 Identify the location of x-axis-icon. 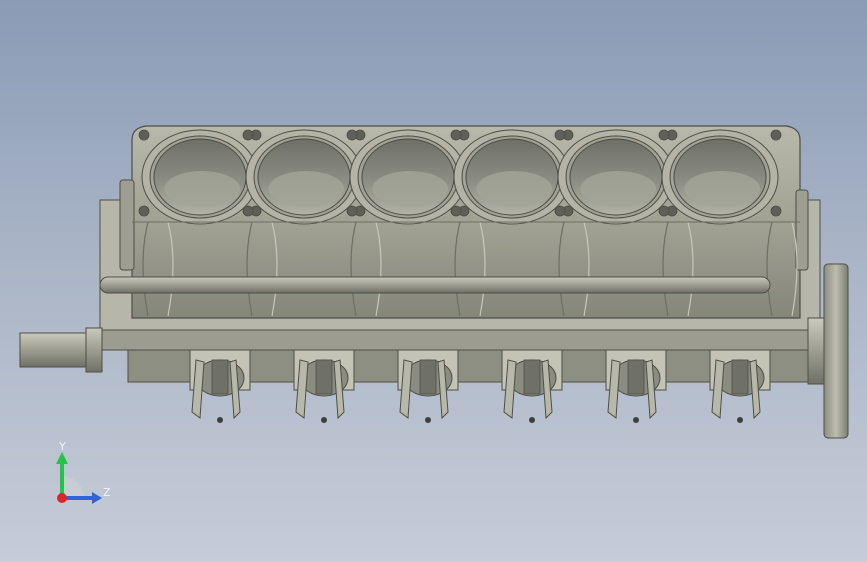
(62, 498).